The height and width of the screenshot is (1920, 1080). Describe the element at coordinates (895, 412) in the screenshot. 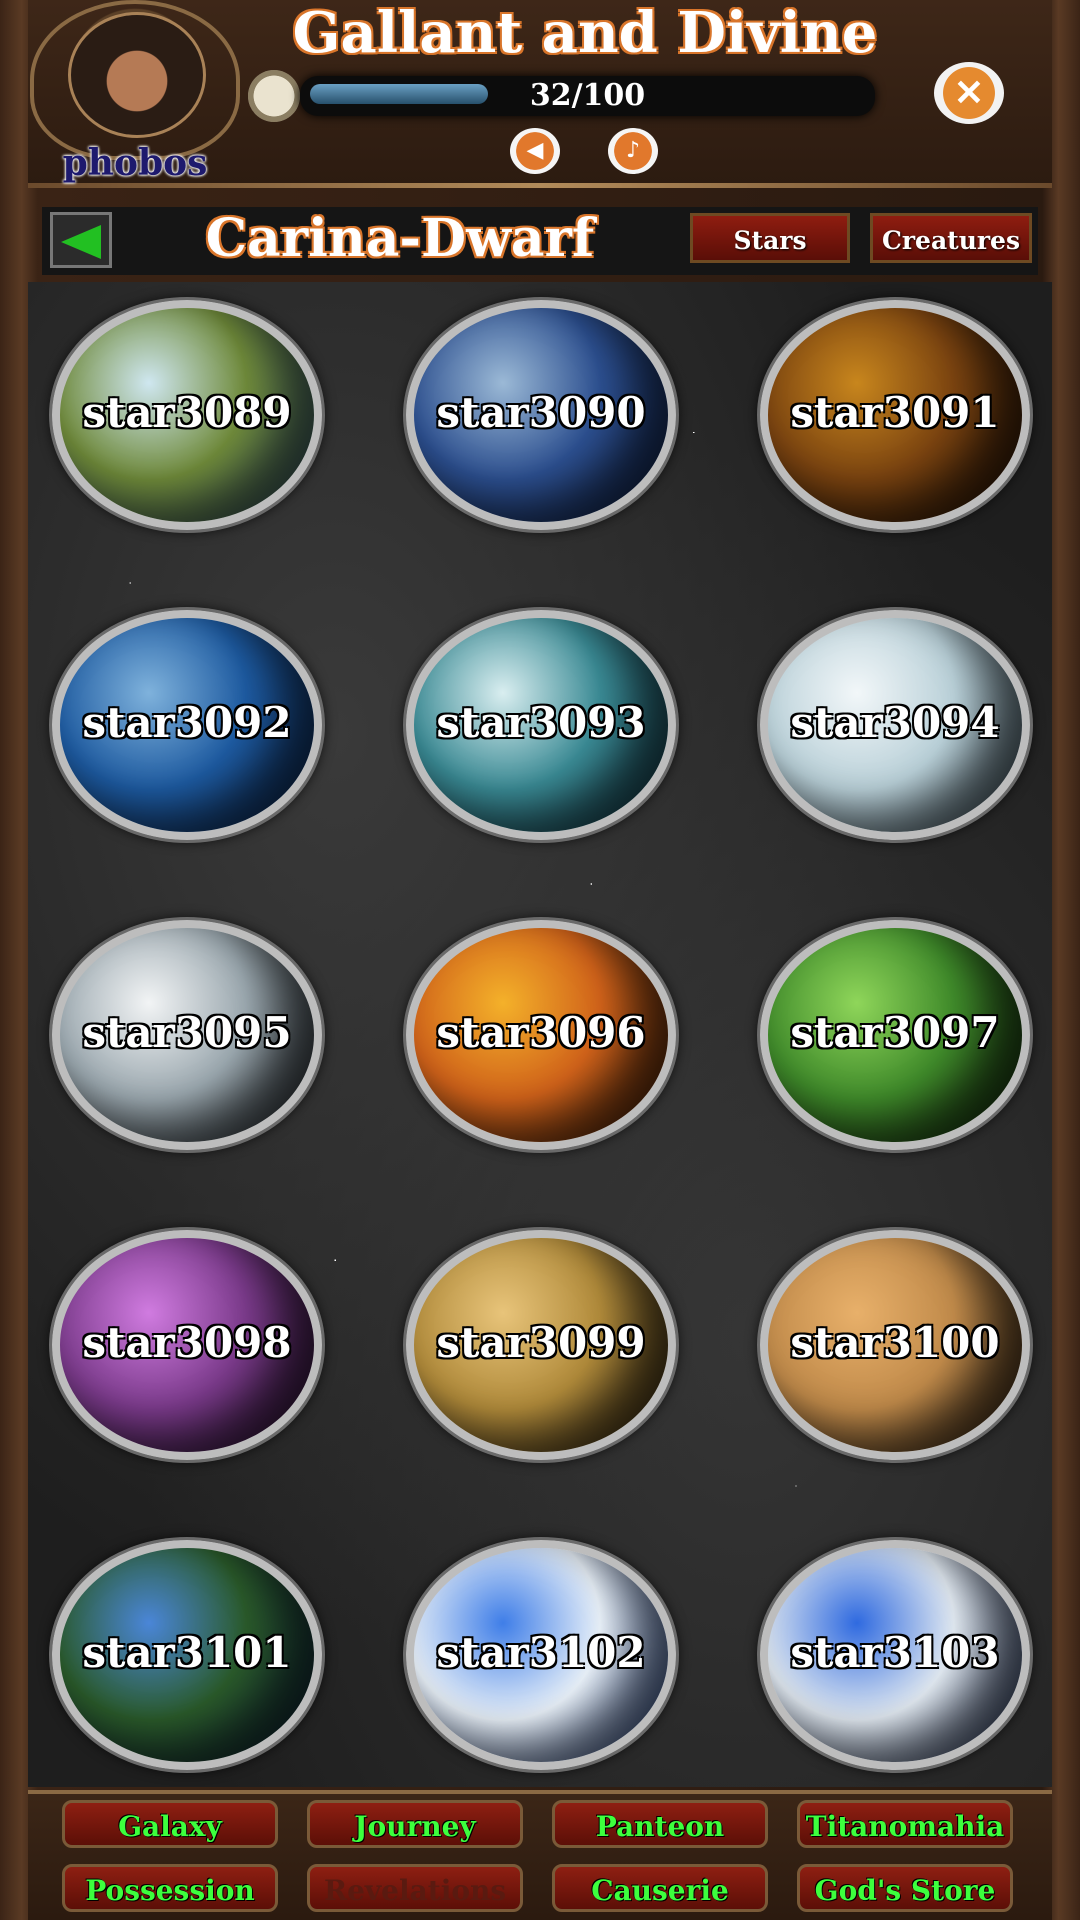

I see `planet-label: star3091` at that location.